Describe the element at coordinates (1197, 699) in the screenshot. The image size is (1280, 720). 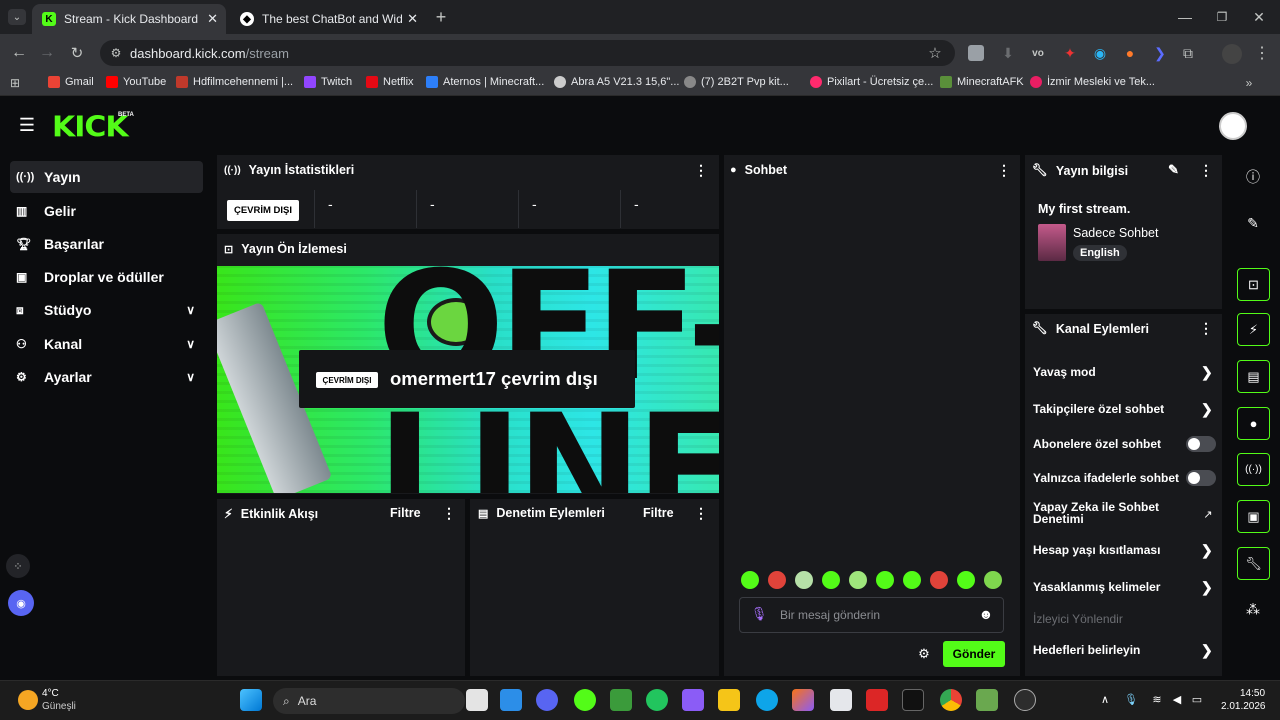
I see `battery-icon: ▭` at that location.